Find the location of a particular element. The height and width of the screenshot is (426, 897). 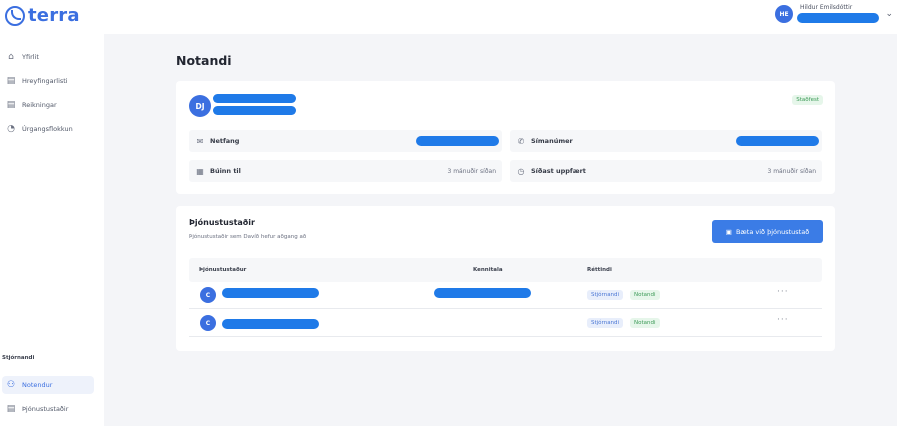

top-bar: terra HE Hildur Emilsdóttir ⌄ is located at coordinates (448, 17).